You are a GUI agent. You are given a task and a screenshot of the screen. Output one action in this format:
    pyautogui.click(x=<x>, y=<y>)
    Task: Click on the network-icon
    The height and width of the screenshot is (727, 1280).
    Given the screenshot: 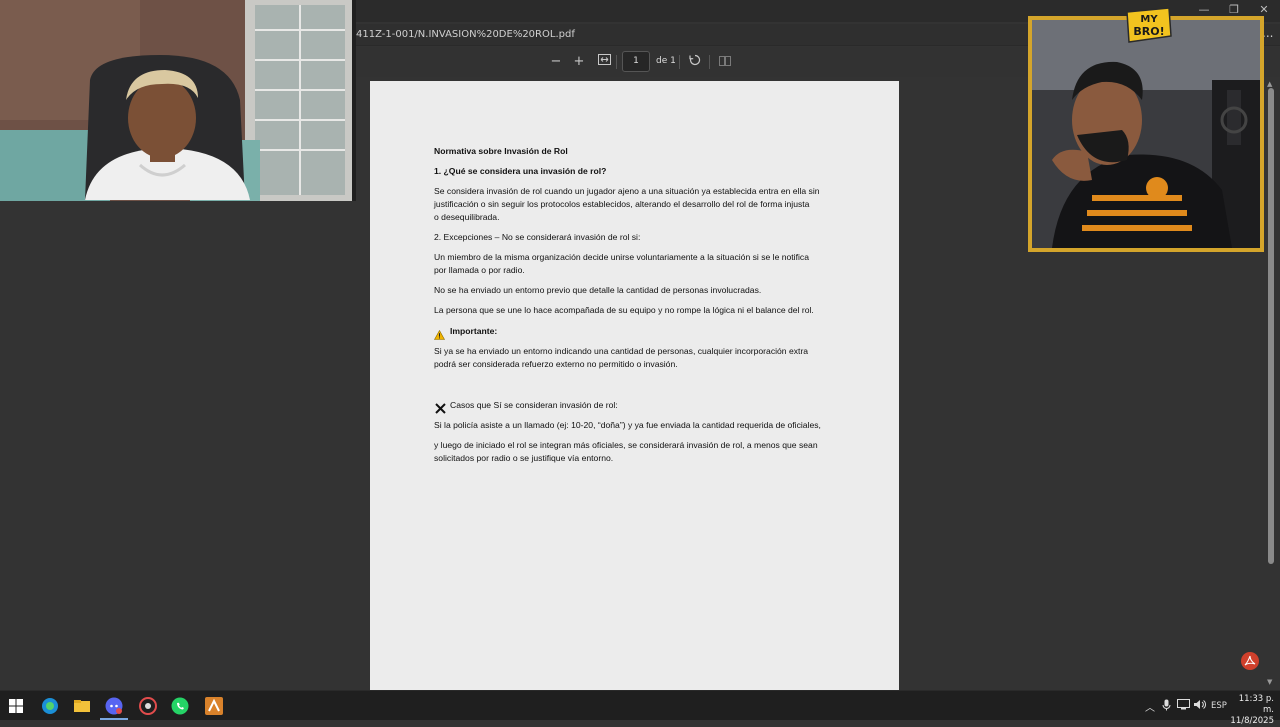 What is the action you would take?
    pyautogui.click(x=1183, y=706)
    